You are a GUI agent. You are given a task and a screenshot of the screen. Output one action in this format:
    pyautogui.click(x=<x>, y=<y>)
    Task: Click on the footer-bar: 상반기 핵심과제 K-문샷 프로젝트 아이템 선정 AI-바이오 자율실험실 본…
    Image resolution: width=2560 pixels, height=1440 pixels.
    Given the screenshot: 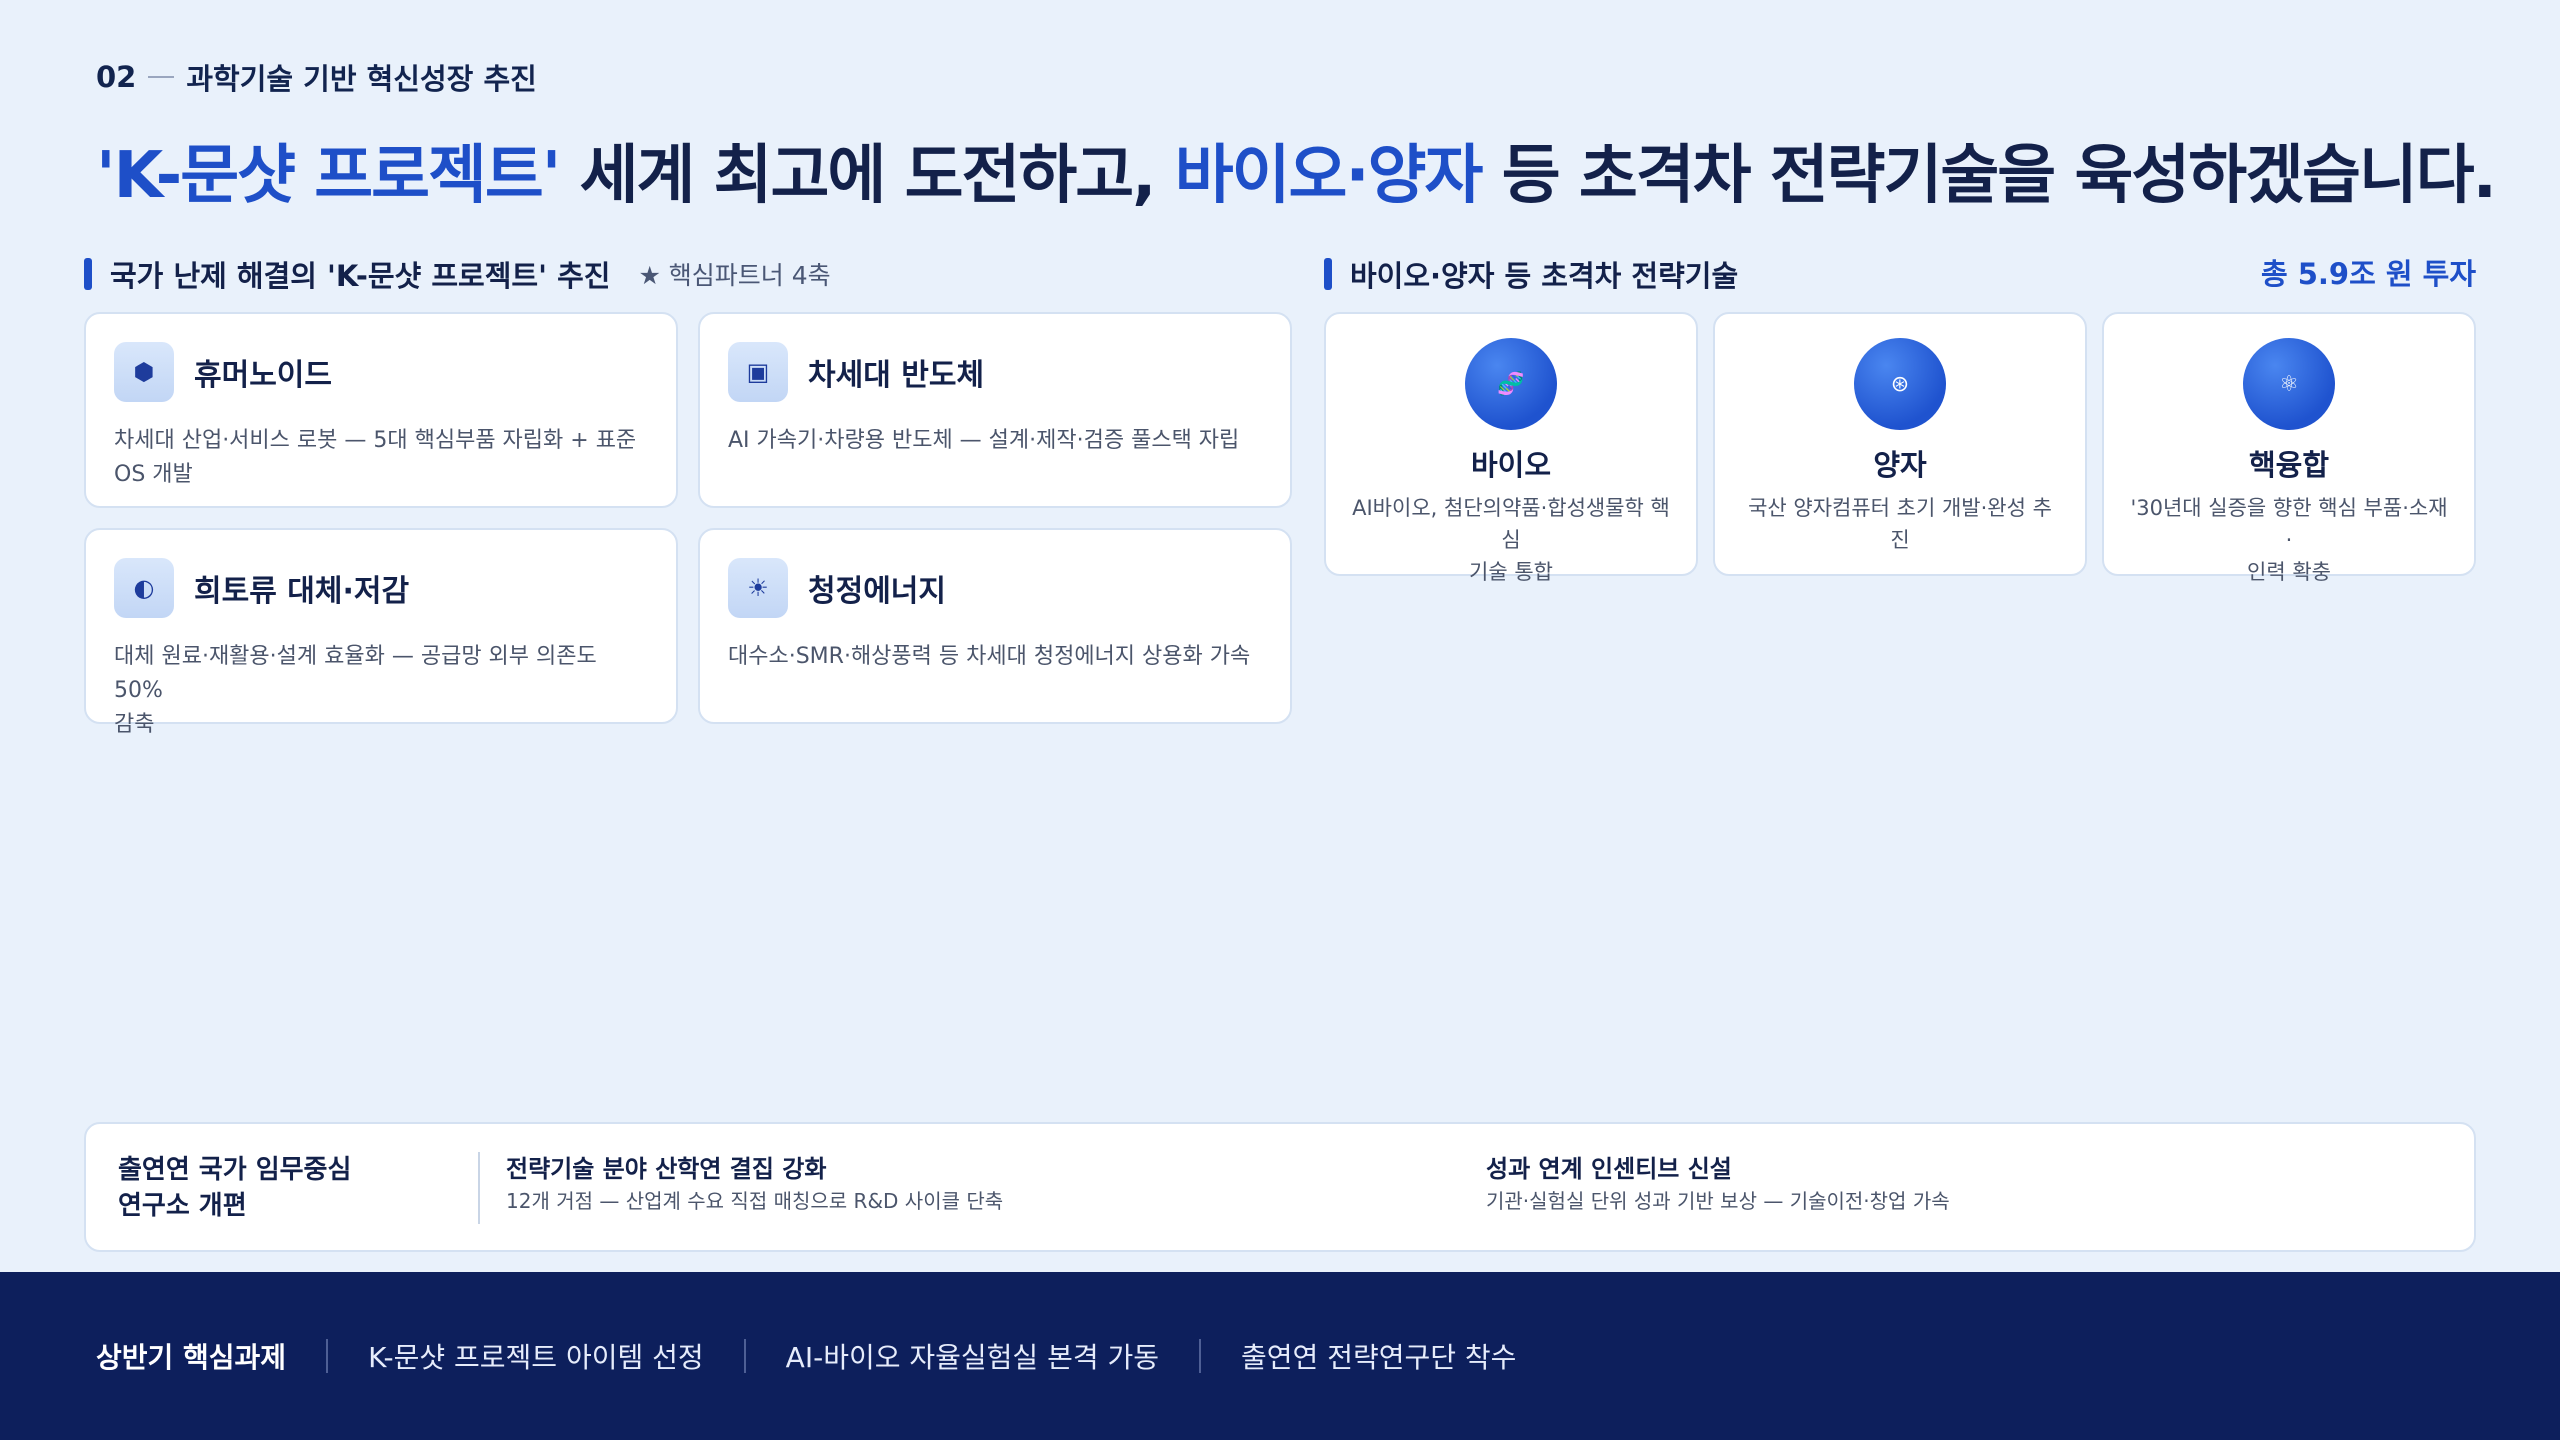 What is the action you would take?
    pyautogui.click(x=1280, y=1356)
    